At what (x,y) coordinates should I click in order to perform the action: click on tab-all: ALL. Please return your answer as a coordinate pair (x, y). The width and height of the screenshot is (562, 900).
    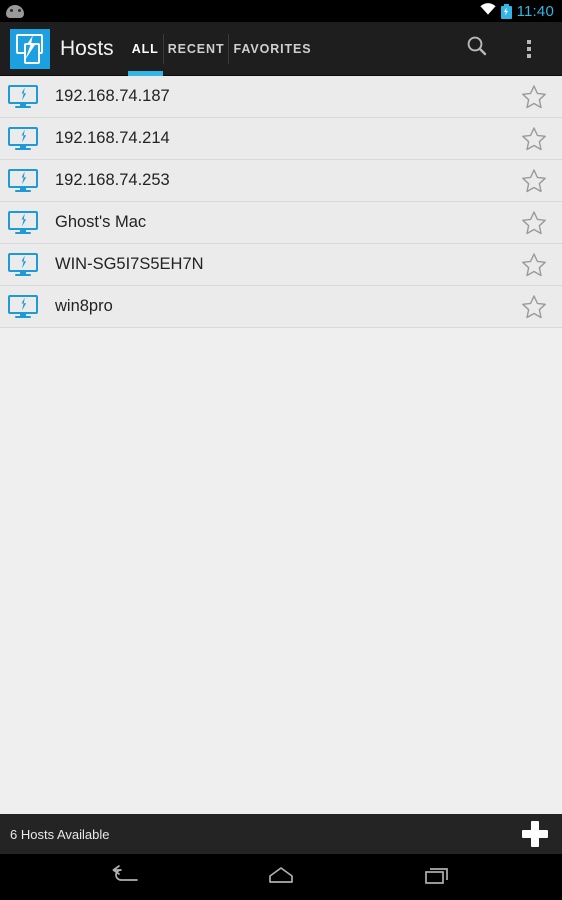
    Looking at the image, I should click on (145, 49).